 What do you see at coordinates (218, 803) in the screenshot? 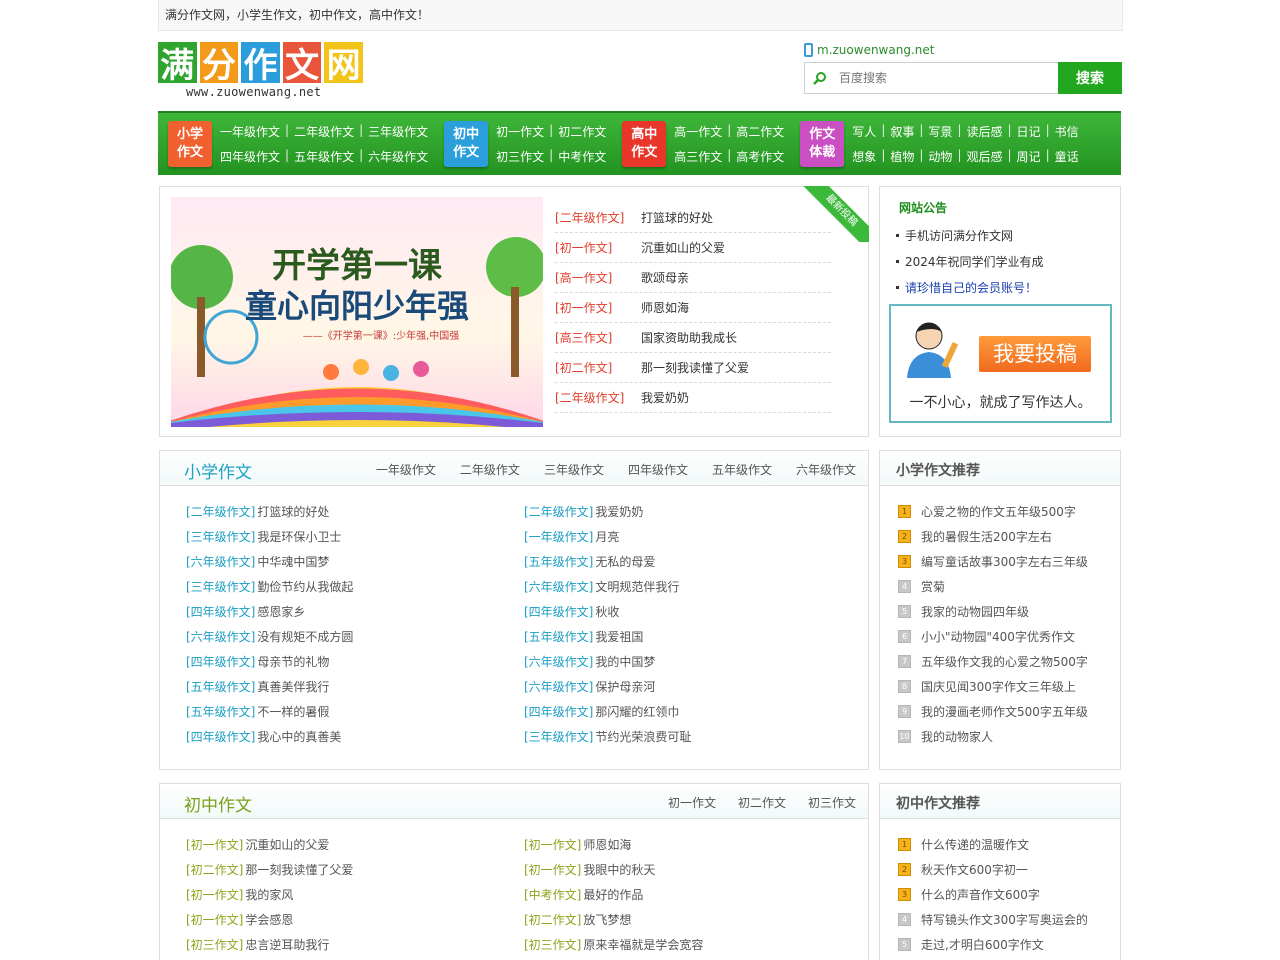
I see `middle-title: 初中作文` at bounding box center [218, 803].